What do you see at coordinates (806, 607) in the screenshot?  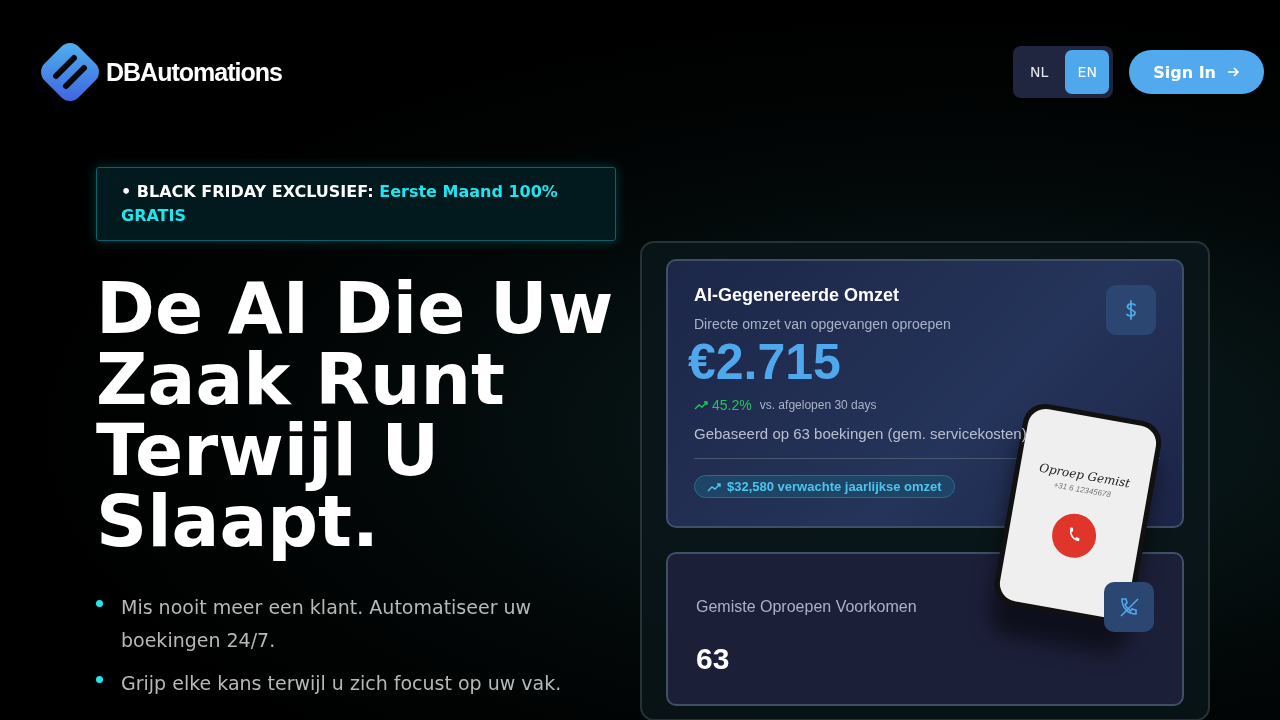 I see `card-title: Gemiste Oproepen Voorkomen` at bounding box center [806, 607].